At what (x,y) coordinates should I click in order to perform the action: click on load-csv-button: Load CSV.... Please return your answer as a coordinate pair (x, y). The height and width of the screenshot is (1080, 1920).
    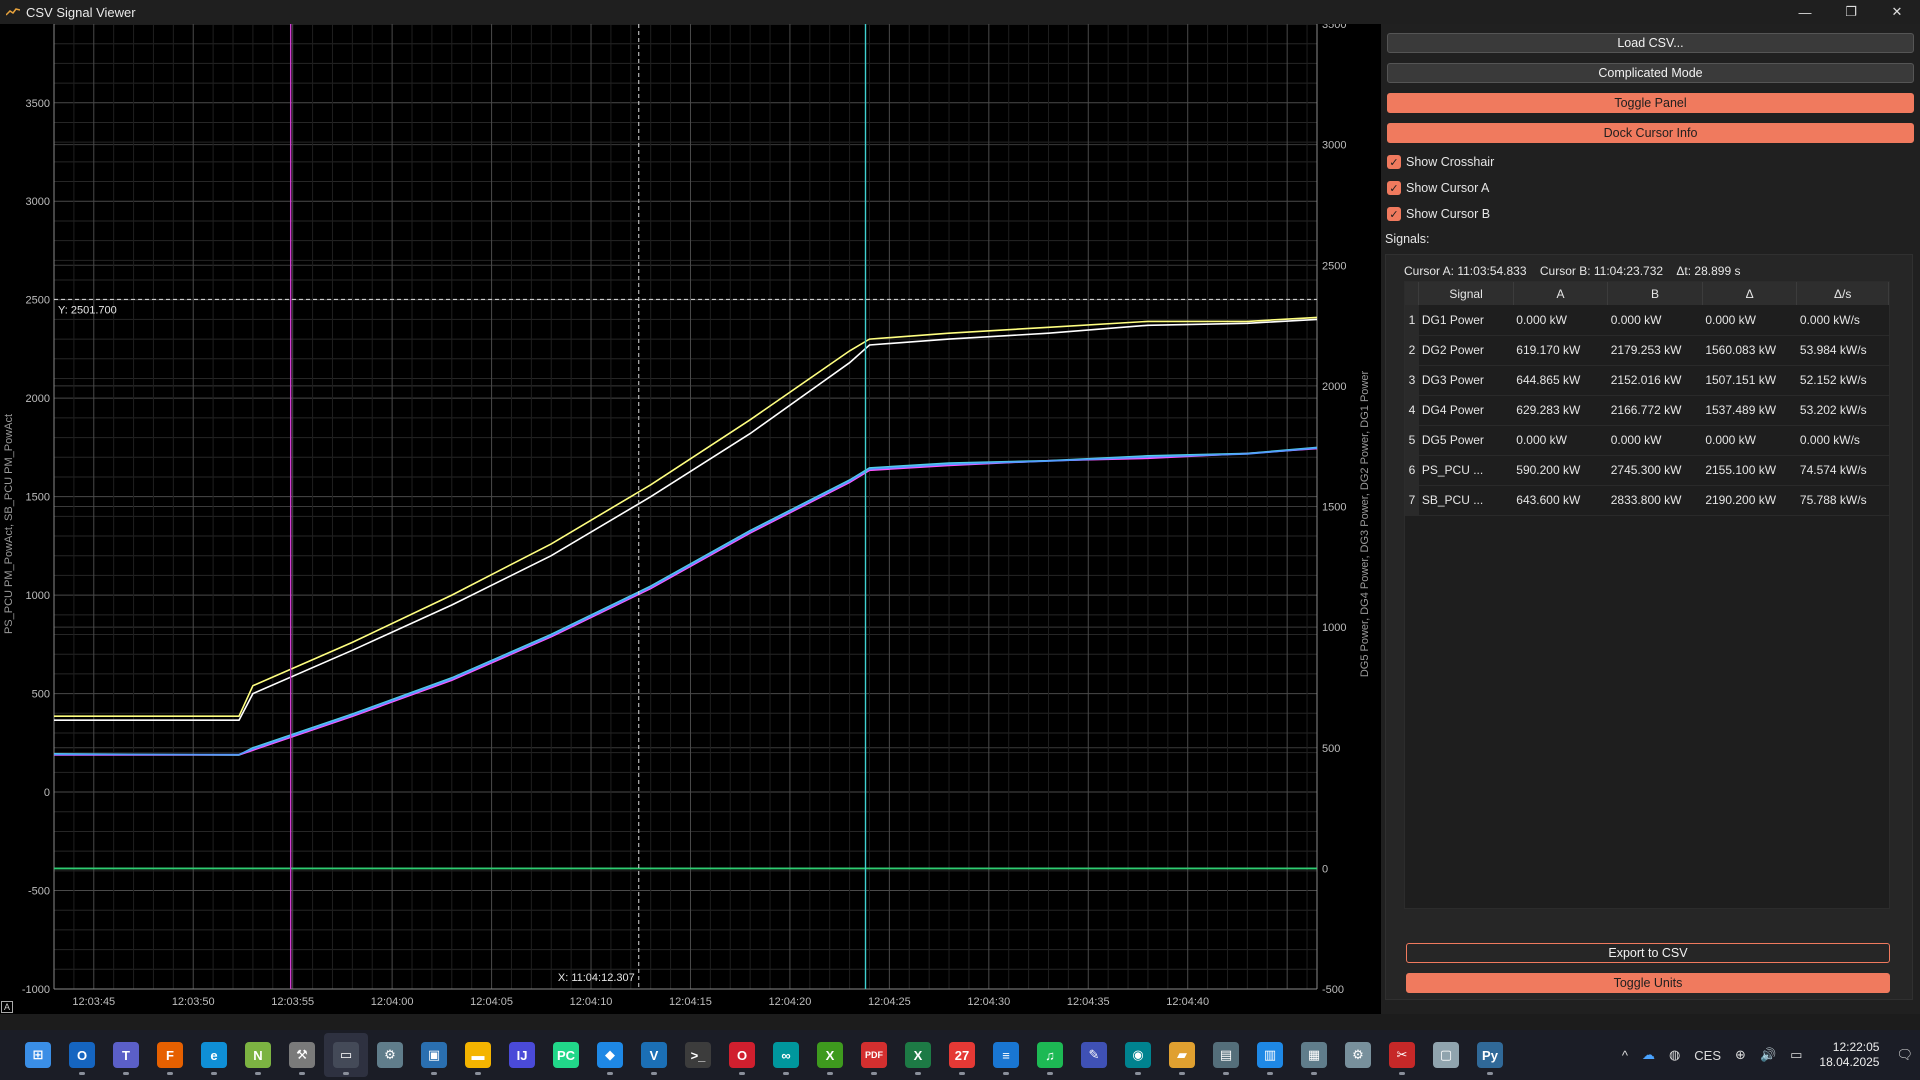
    Looking at the image, I should click on (1650, 43).